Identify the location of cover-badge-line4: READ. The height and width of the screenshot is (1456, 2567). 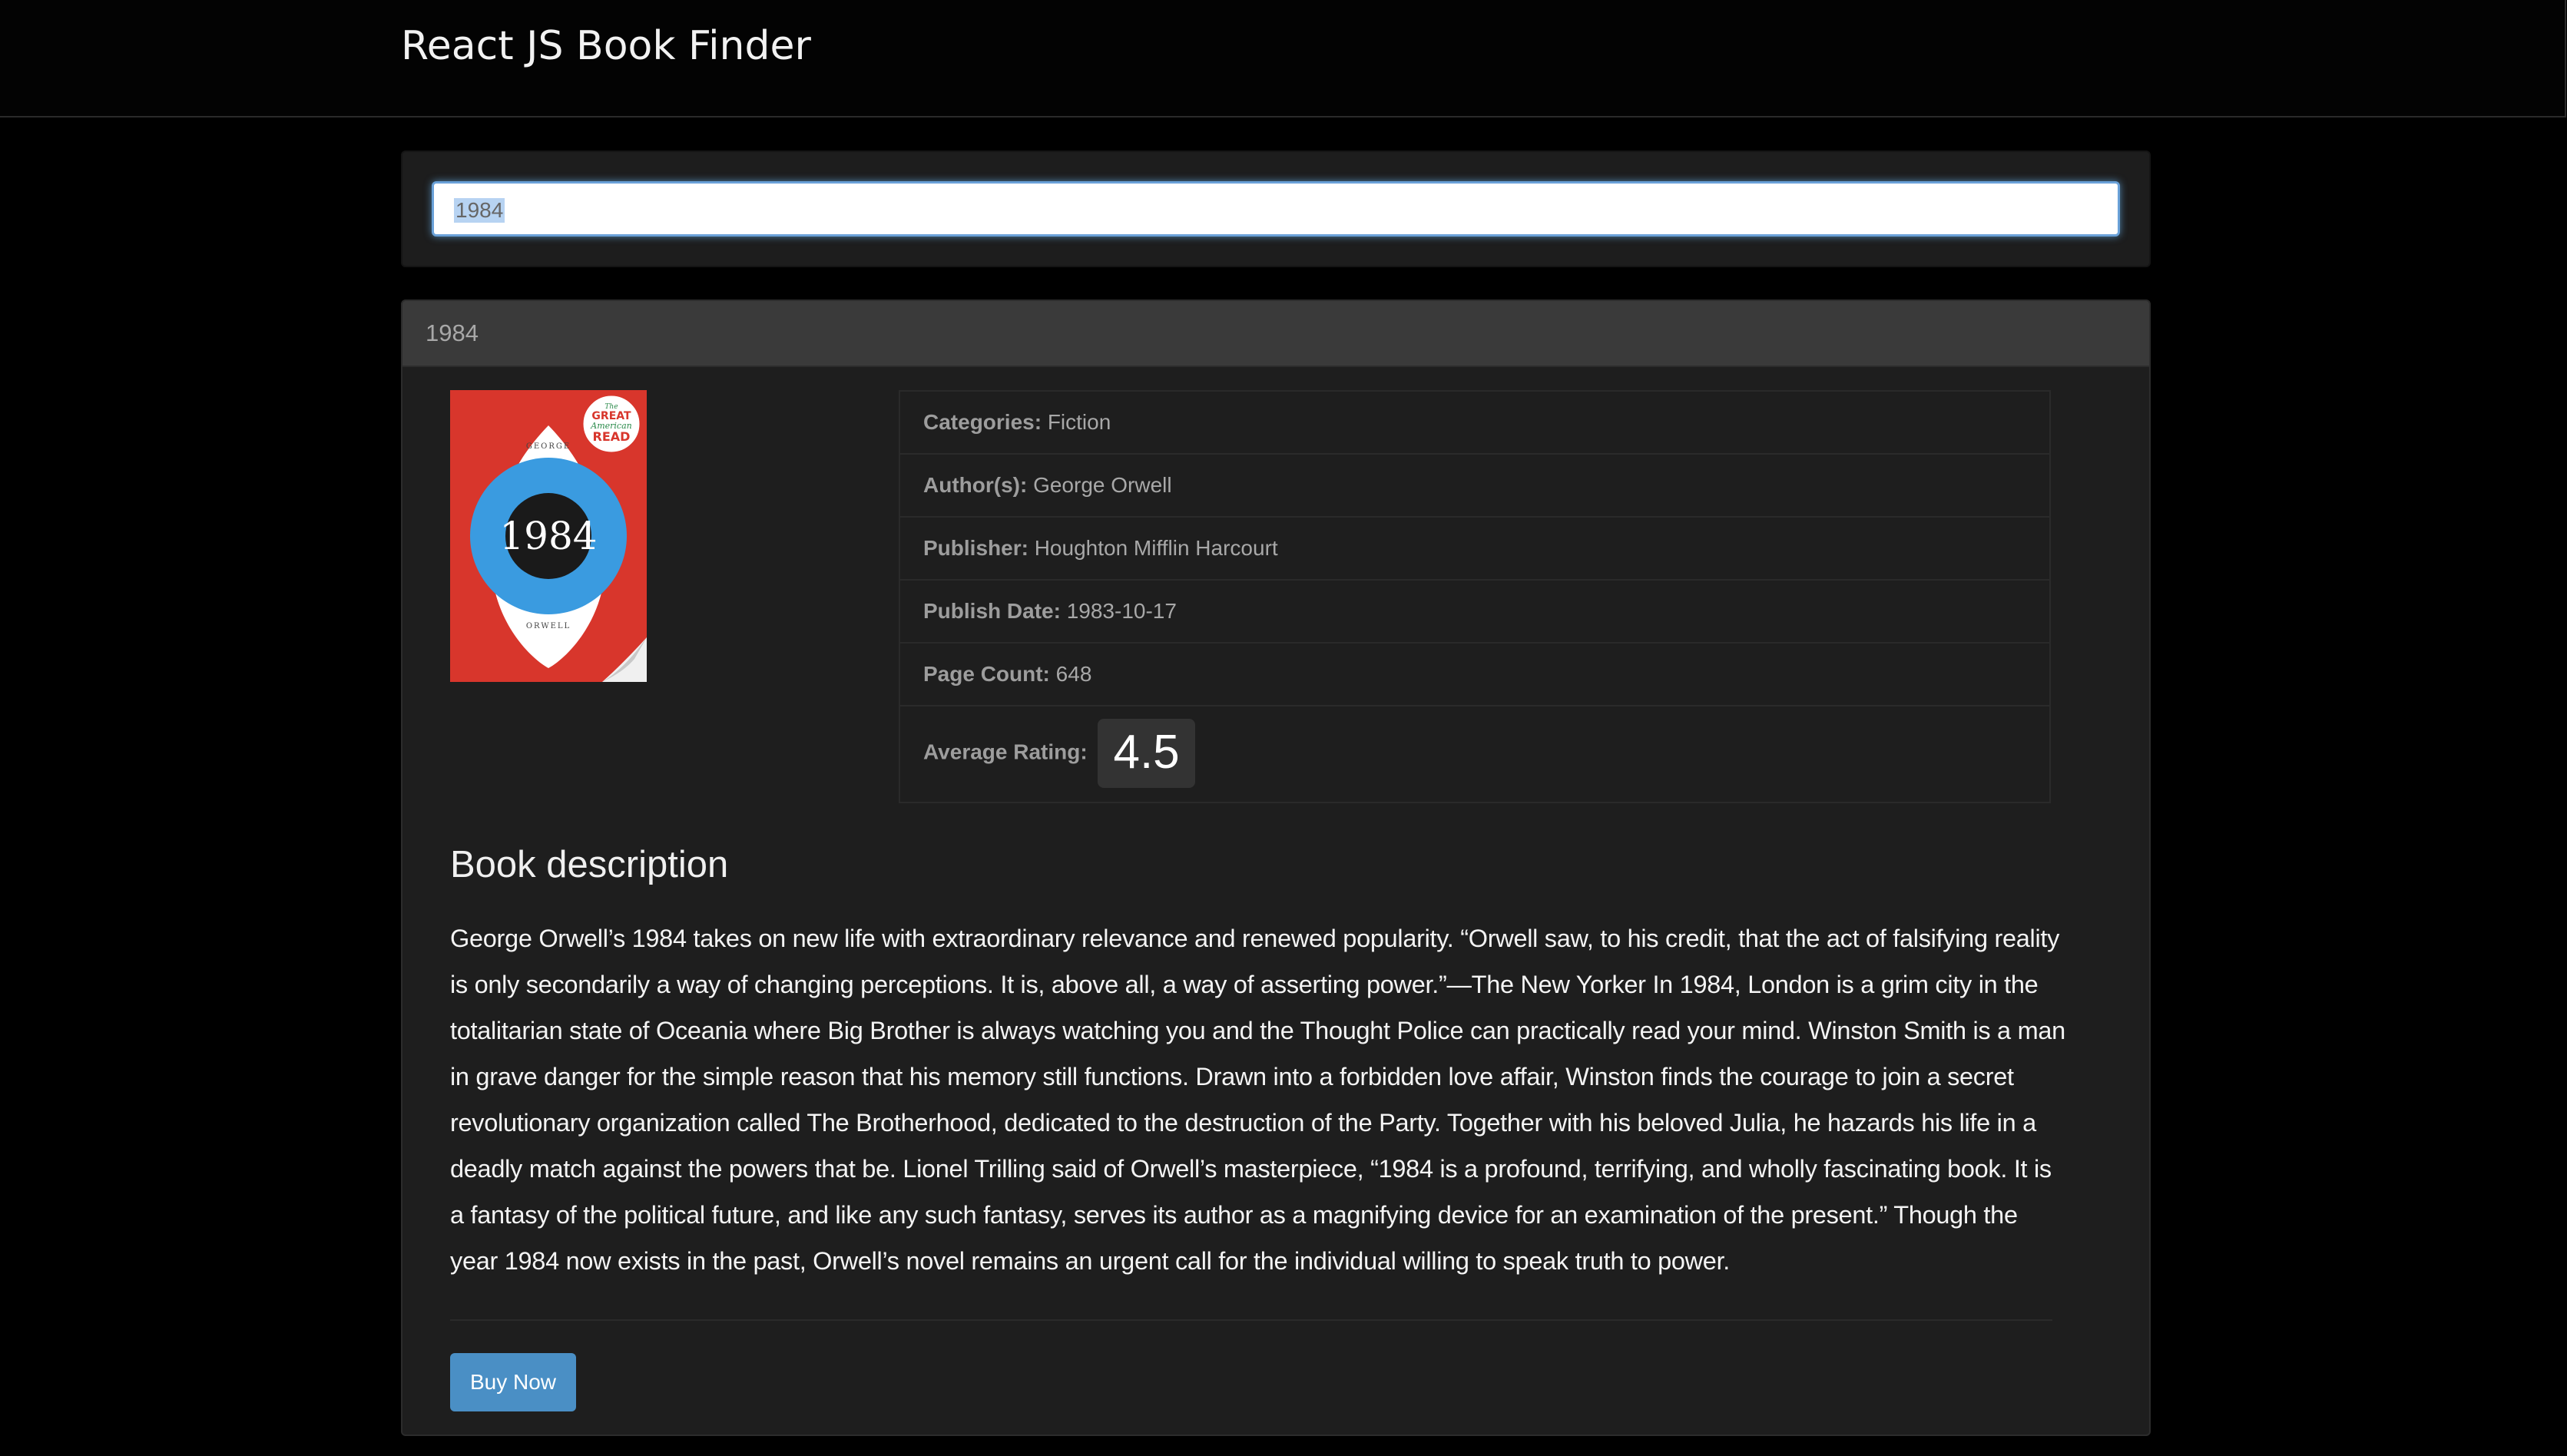
(612, 436).